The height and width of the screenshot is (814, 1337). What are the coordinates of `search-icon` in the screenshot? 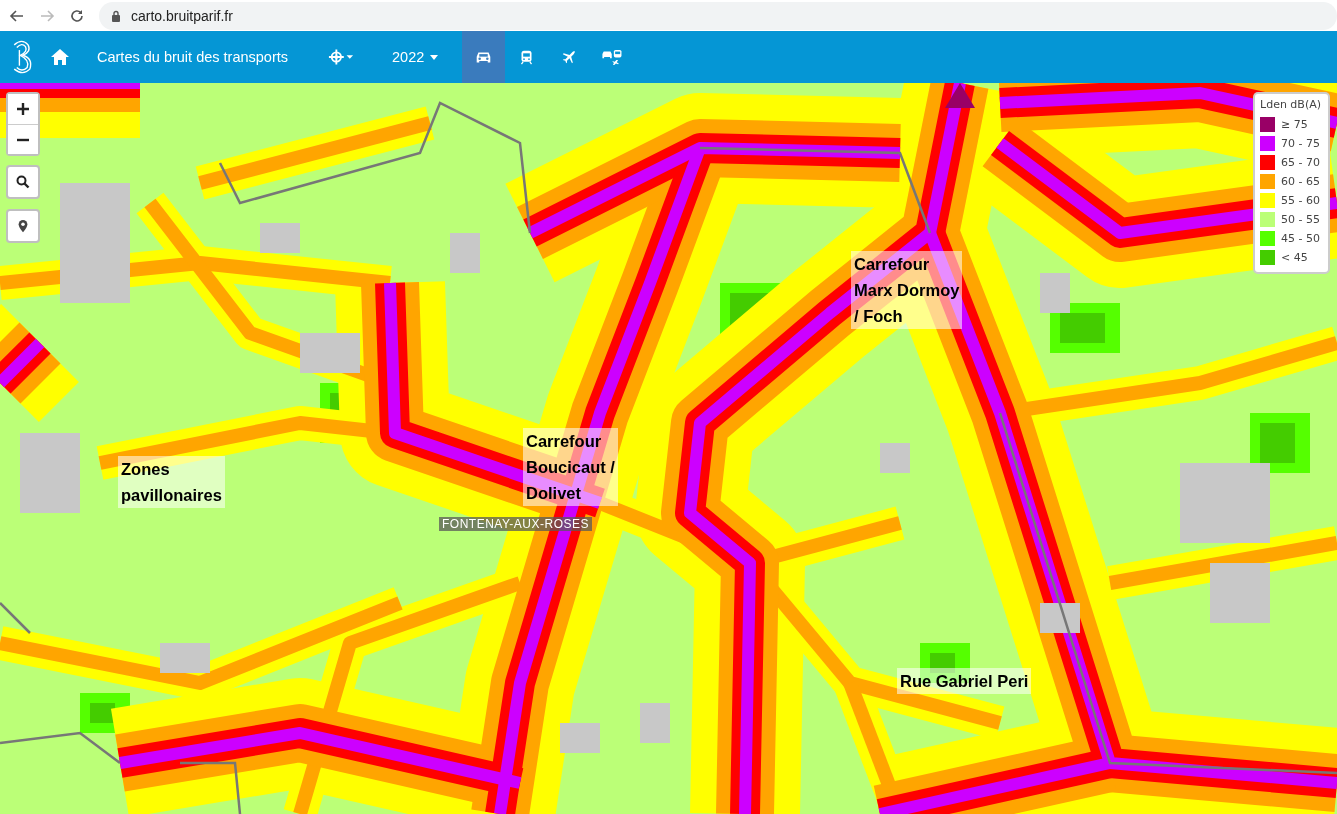 It's located at (23, 182).